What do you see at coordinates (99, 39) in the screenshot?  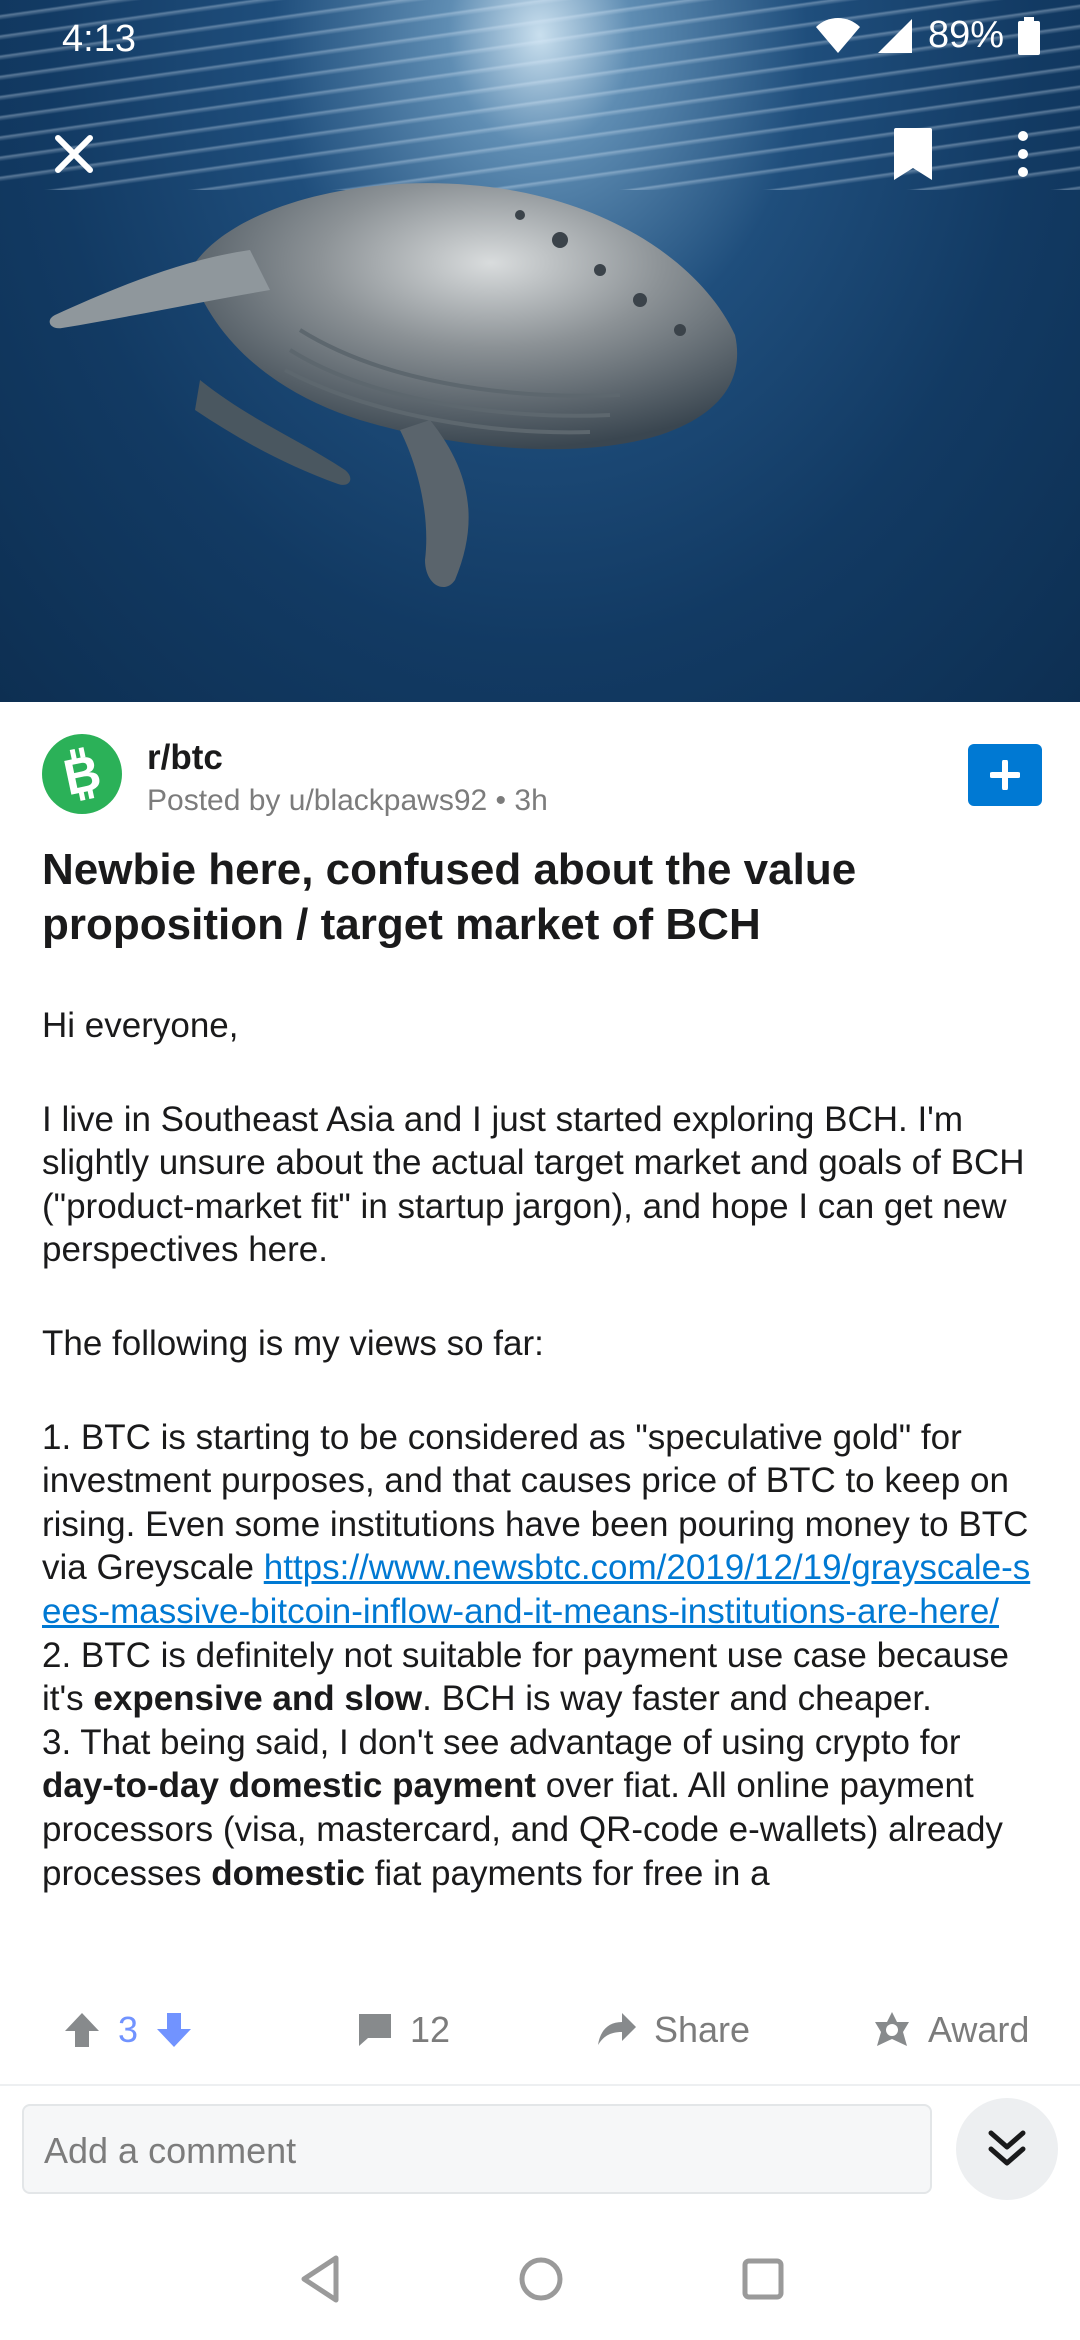 I see `status-time: 4:13` at bounding box center [99, 39].